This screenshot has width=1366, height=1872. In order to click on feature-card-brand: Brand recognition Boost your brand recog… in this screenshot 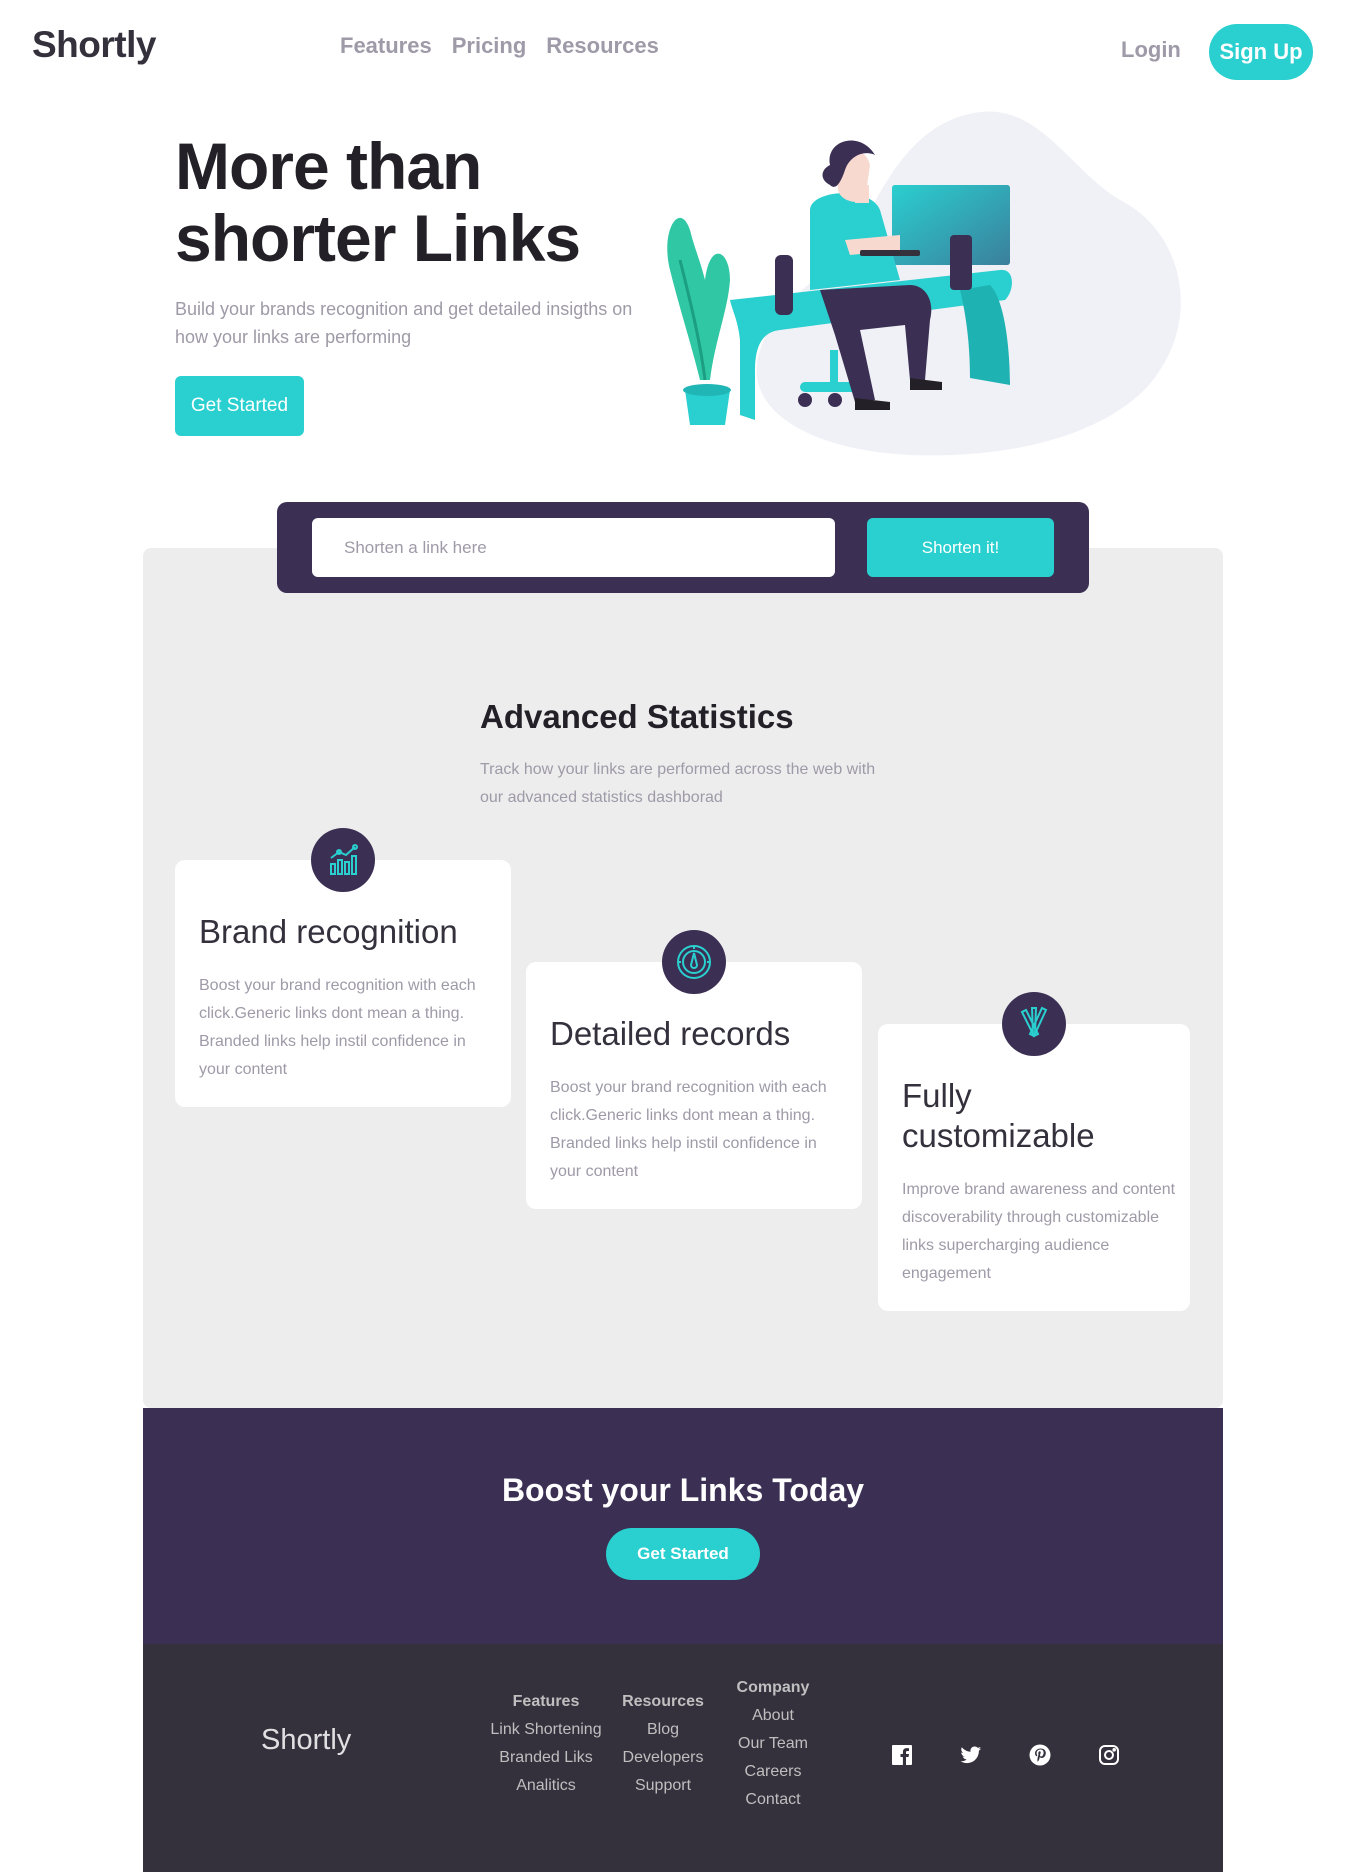, I will do `click(343, 983)`.